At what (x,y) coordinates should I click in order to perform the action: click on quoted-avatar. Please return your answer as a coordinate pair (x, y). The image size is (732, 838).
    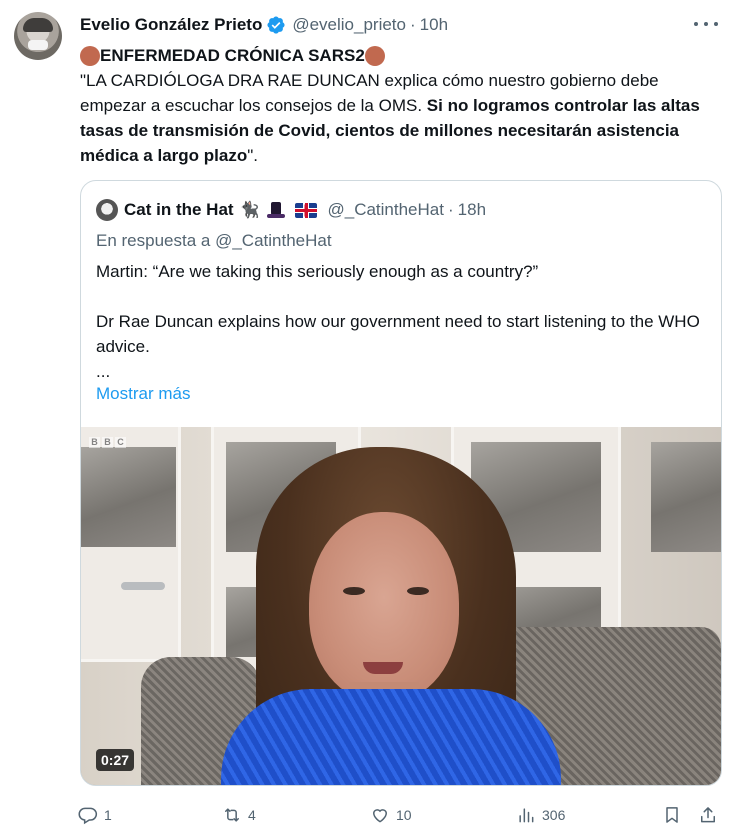
    Looking at the image, I should click on (107, 210).